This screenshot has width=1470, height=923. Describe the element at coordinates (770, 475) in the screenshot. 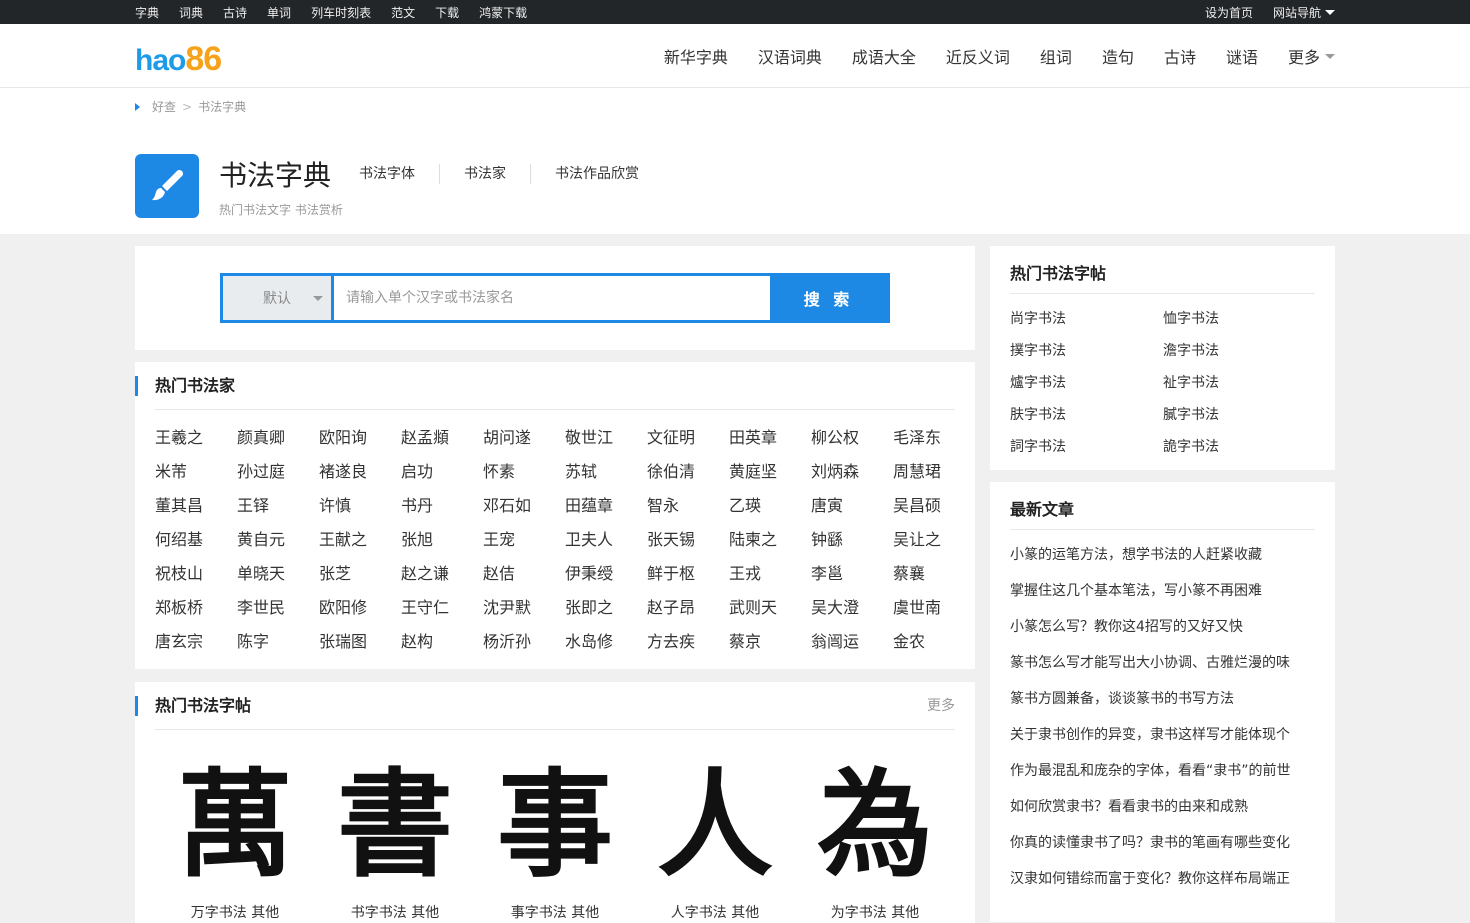

I see `artist-link: 黄庭坚` at that location.